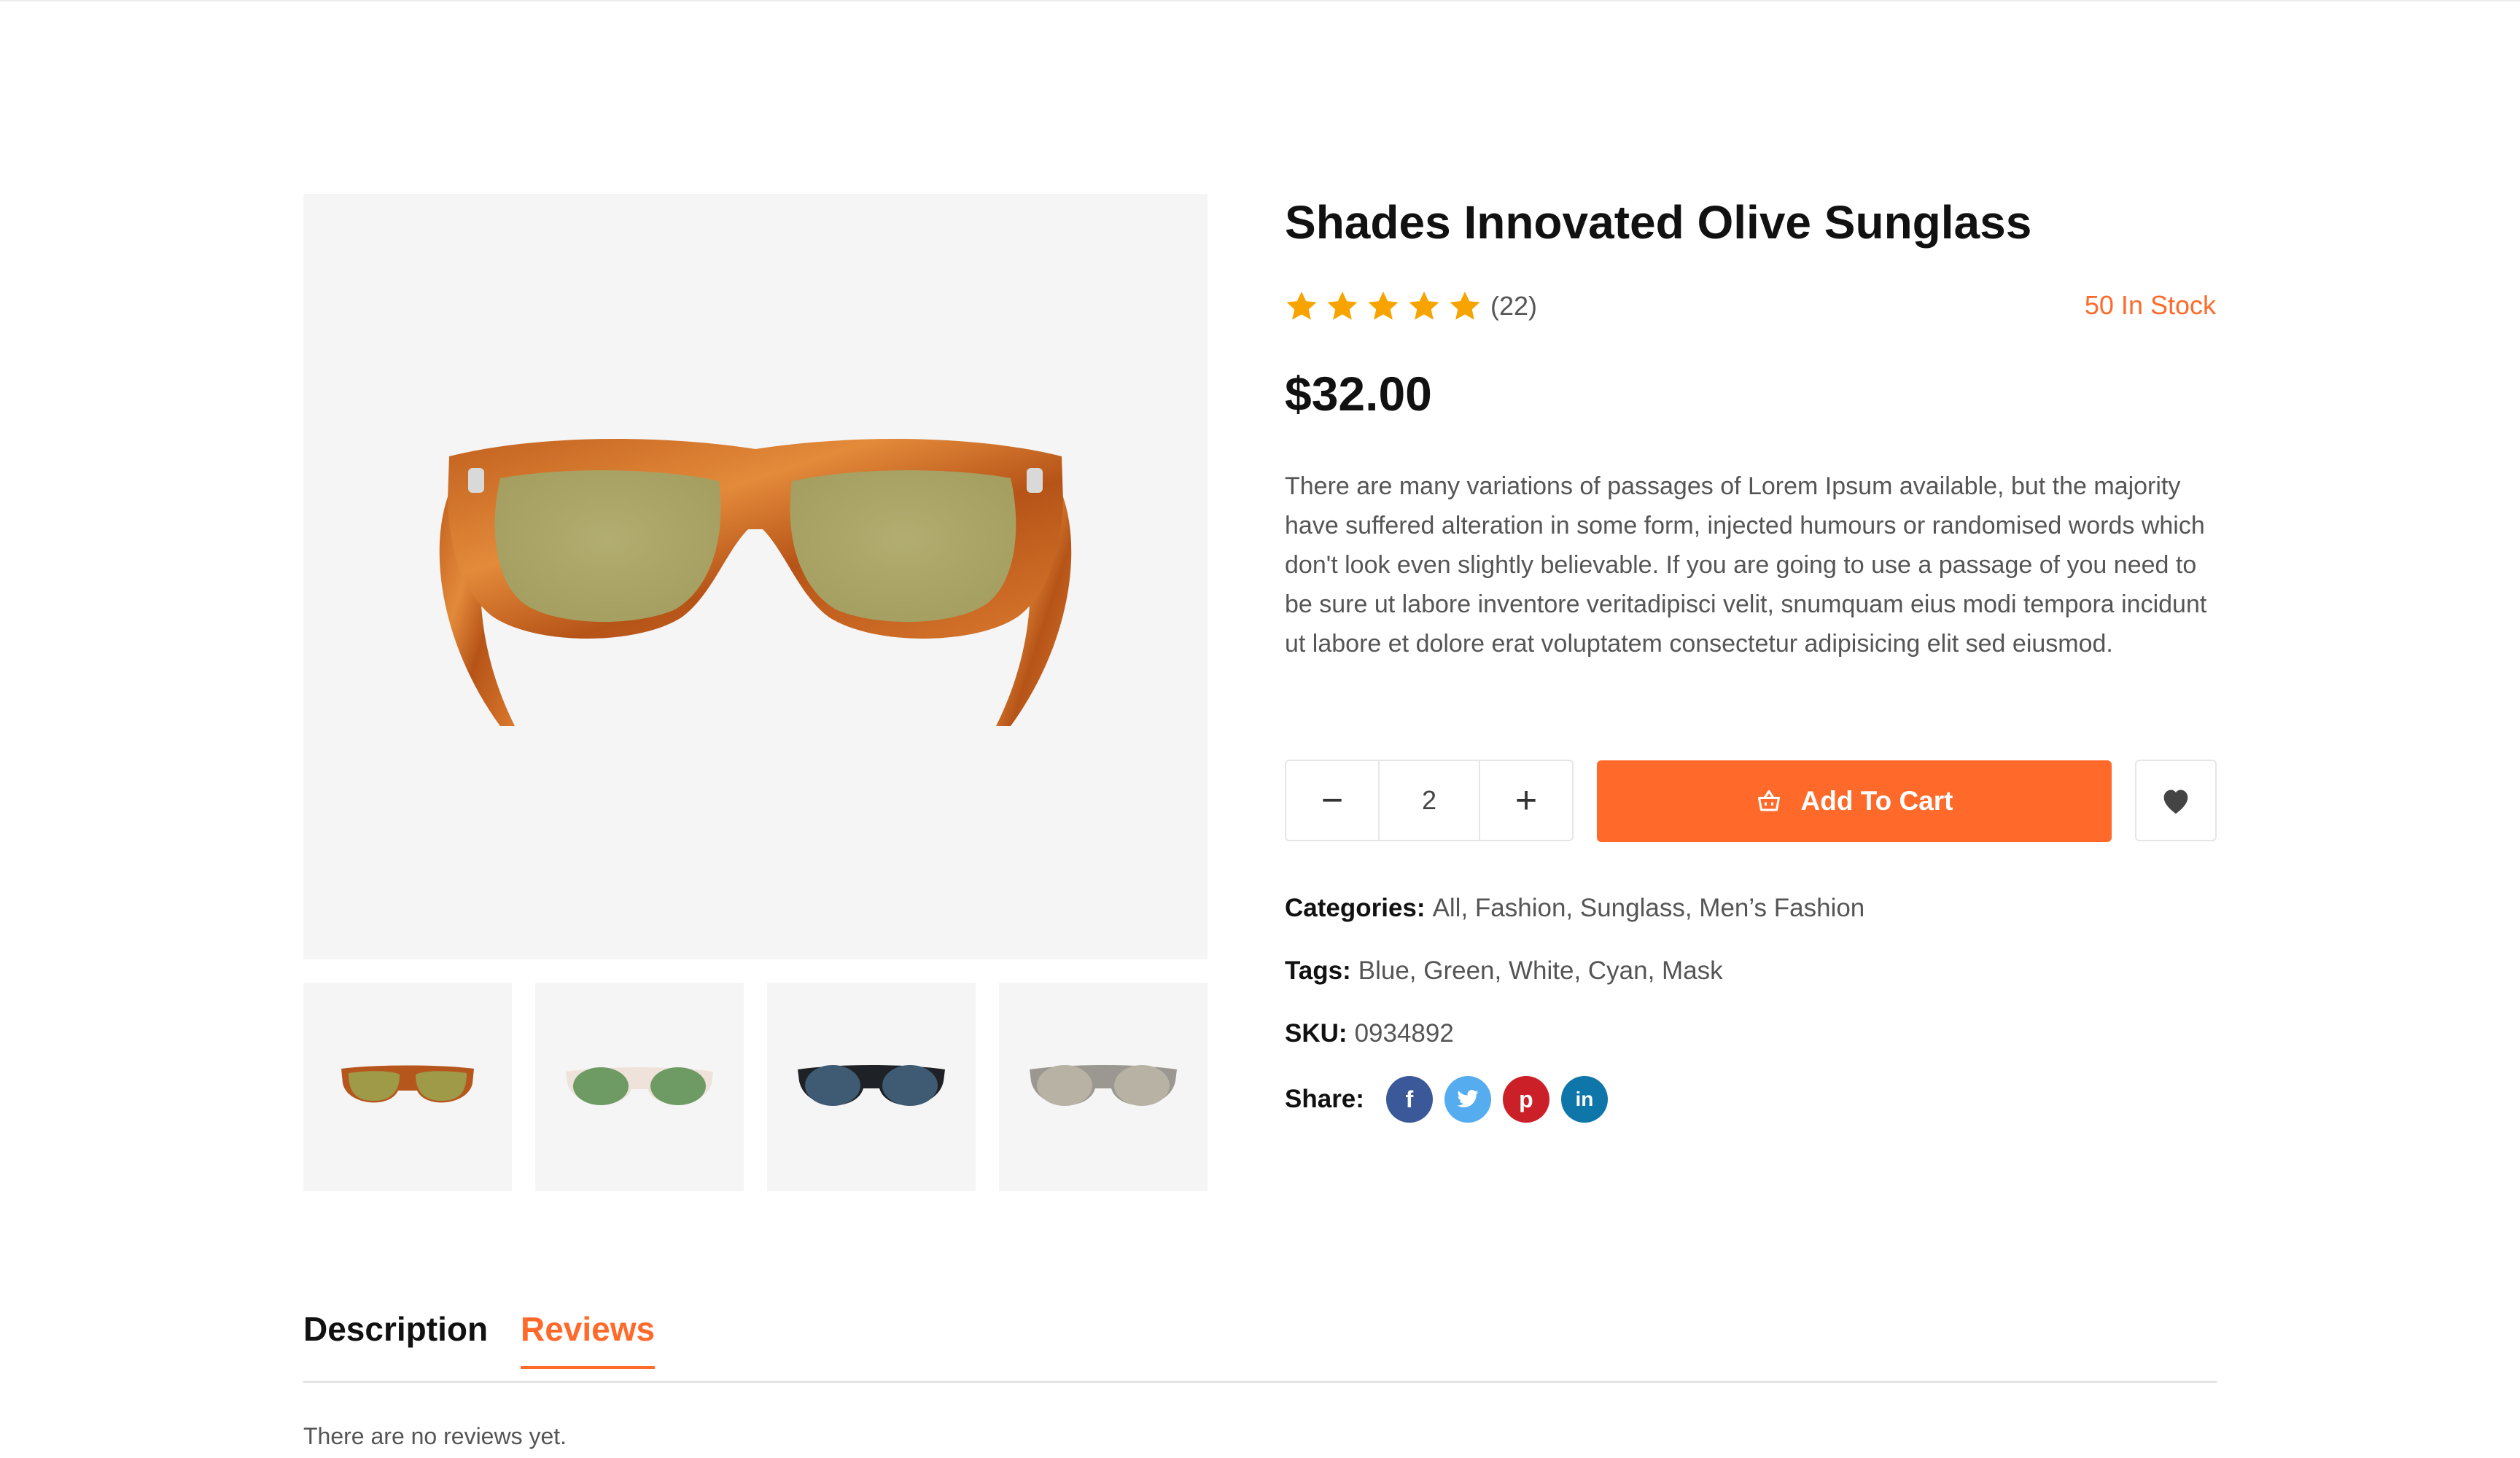 This screenshot has height=1458, width=2520. Describe the element at coordinates (1876, 801) in the screenshot. I see `add-to-cart-label: Add To Cart` at that location.